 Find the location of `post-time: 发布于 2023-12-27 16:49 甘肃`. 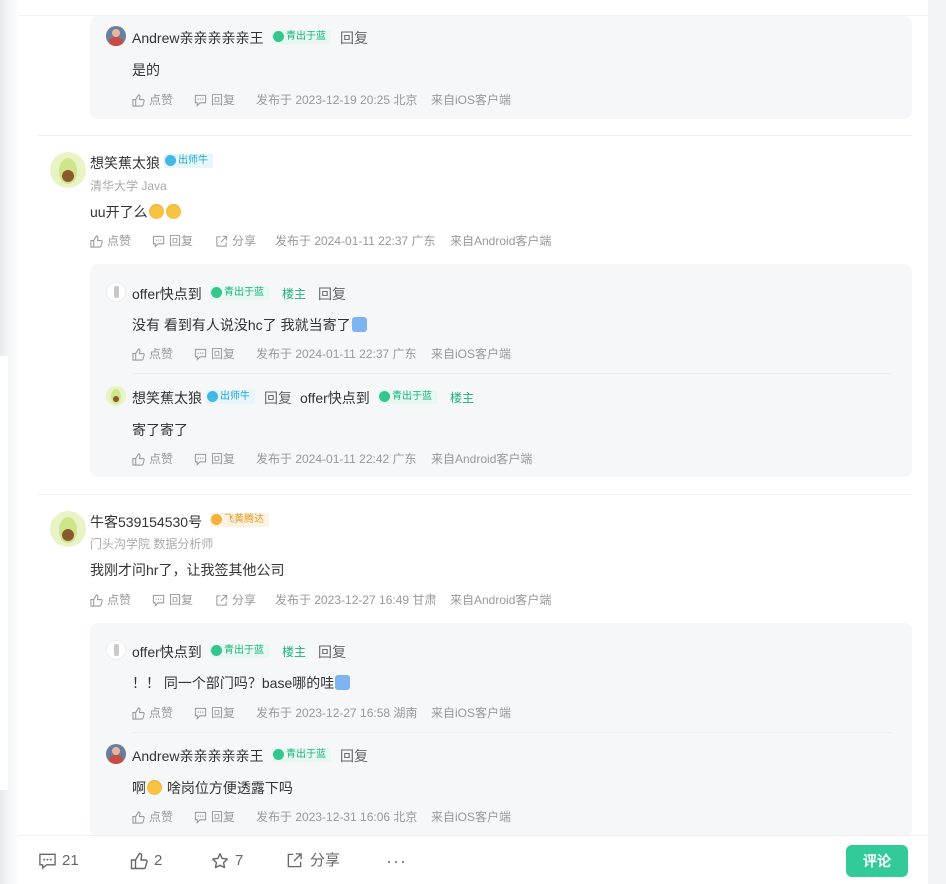

post-time: 发布于 2023-12-27 16:49 甘肃 is located at coordinates (356, 600).